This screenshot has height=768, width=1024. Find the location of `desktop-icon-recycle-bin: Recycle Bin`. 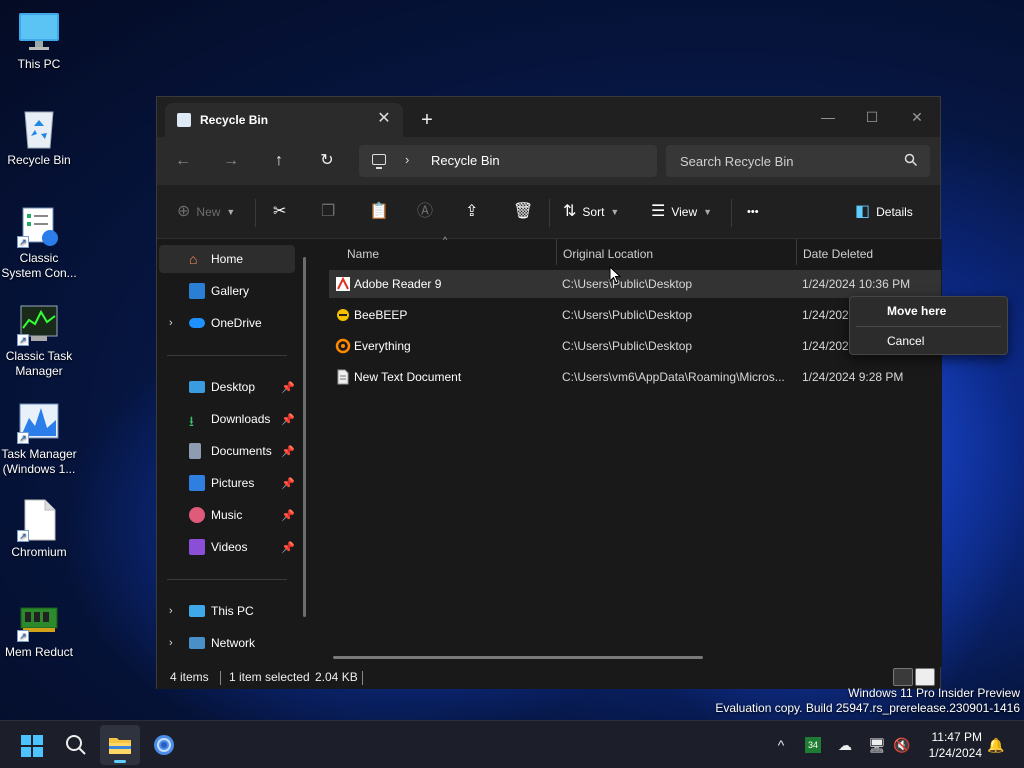

desktop-icon-recycle-bin: Recycle Bin is located at coordinates (39, 137).